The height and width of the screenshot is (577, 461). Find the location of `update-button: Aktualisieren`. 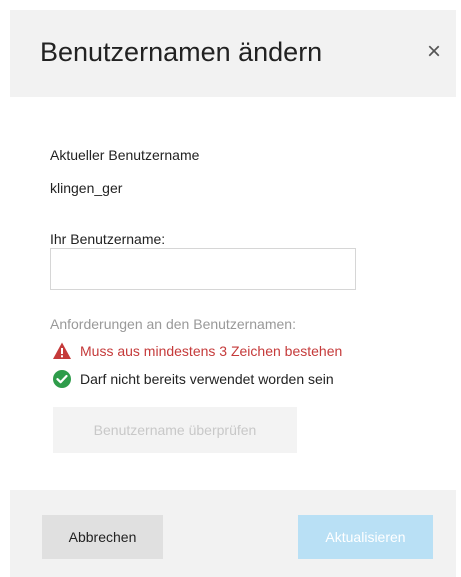

update-button: Aktualisieren is located at coordinates (365, 537).